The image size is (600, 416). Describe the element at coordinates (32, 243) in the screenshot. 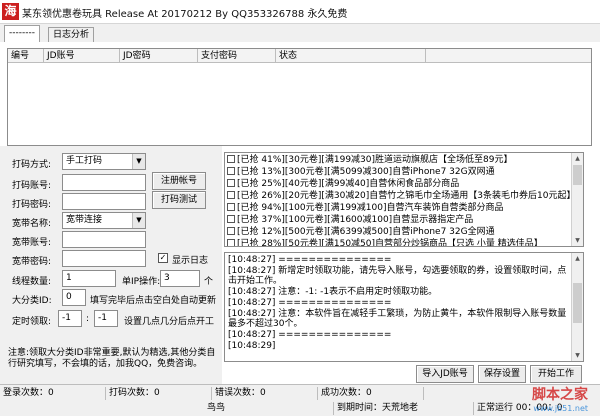

I see `broadband-account-label: 宽带账号:` at that location.